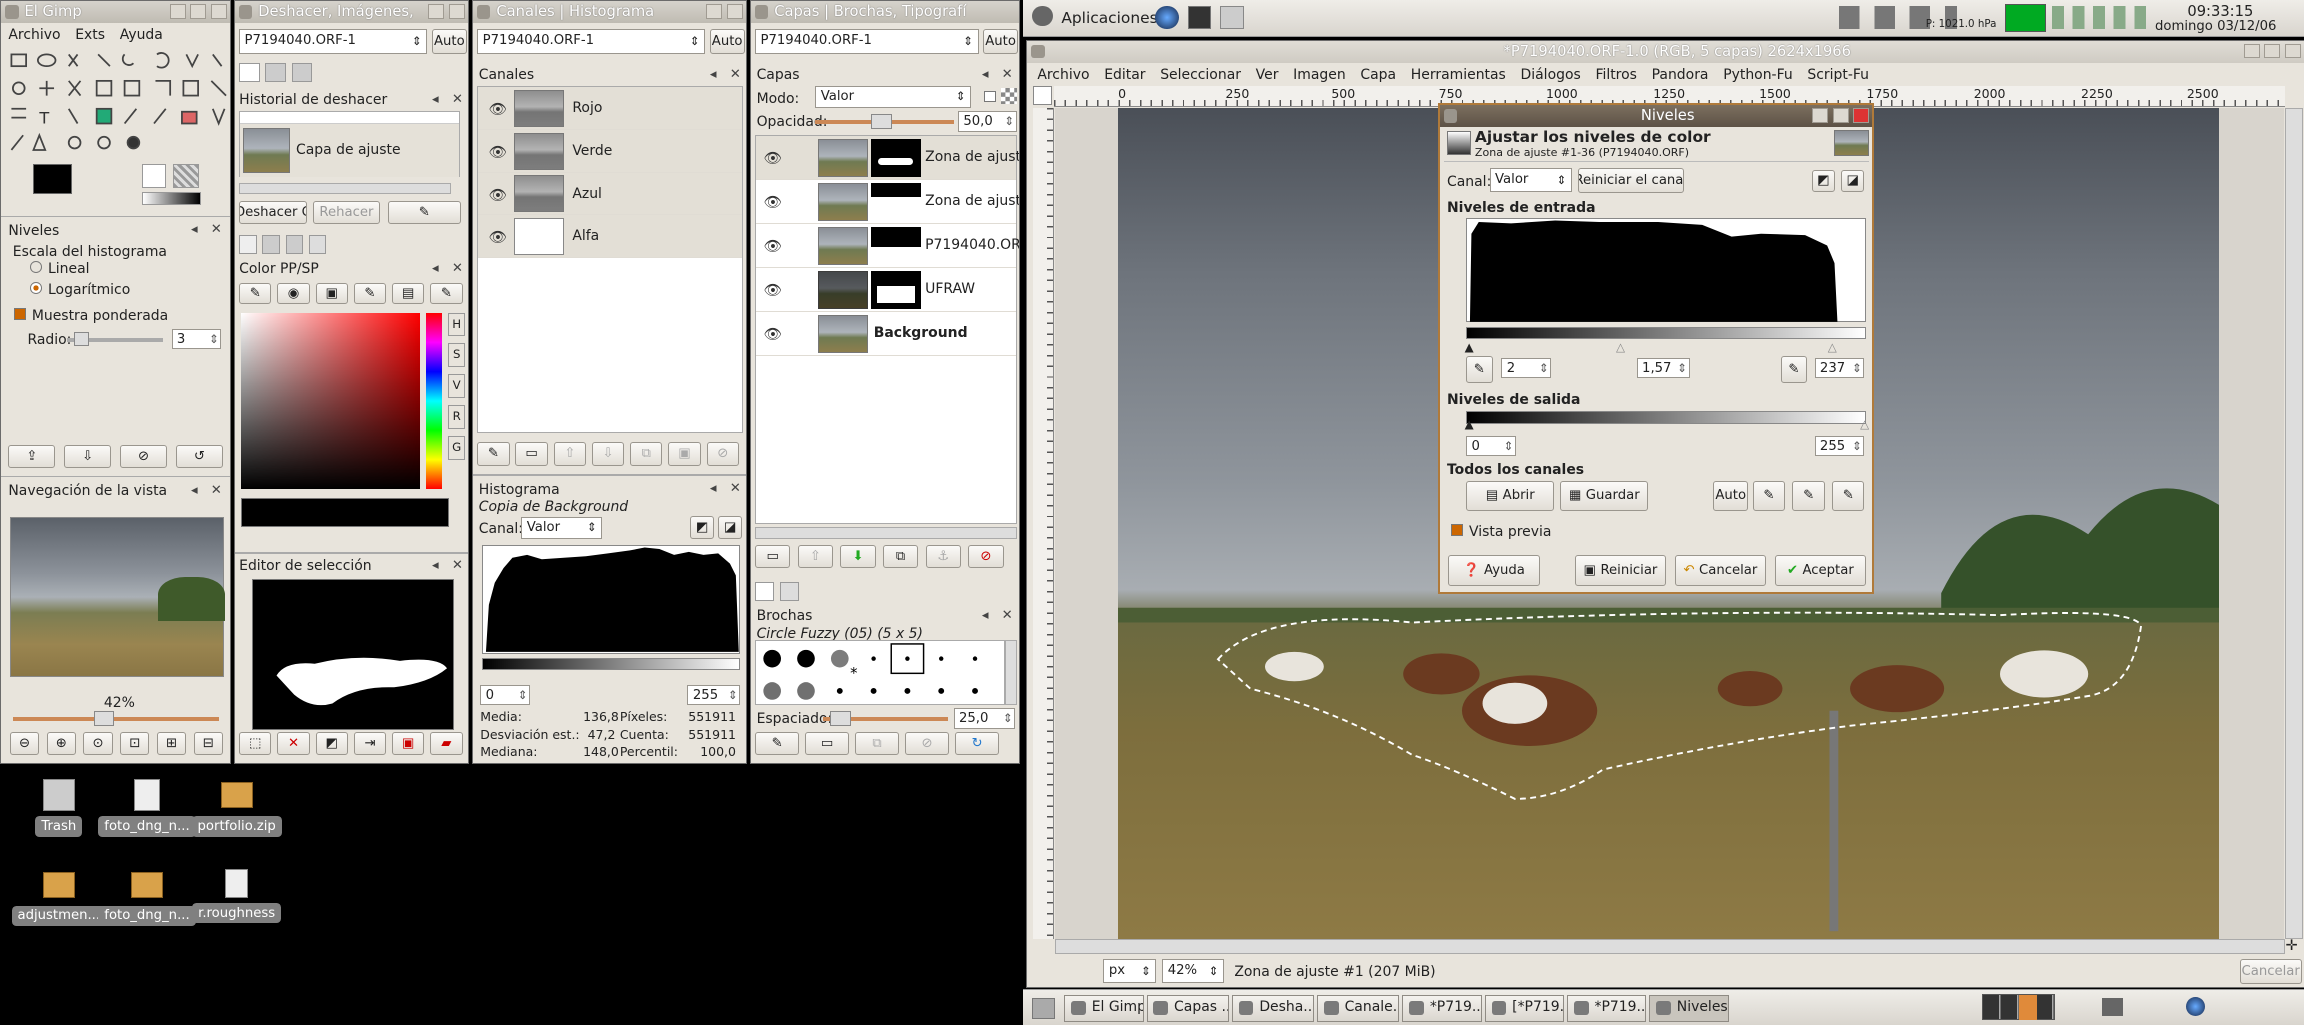  What do you see at coordinates (90, 35) in the screenshot?
I see `menu-exts: Exts` at bounding box center [90, 35].